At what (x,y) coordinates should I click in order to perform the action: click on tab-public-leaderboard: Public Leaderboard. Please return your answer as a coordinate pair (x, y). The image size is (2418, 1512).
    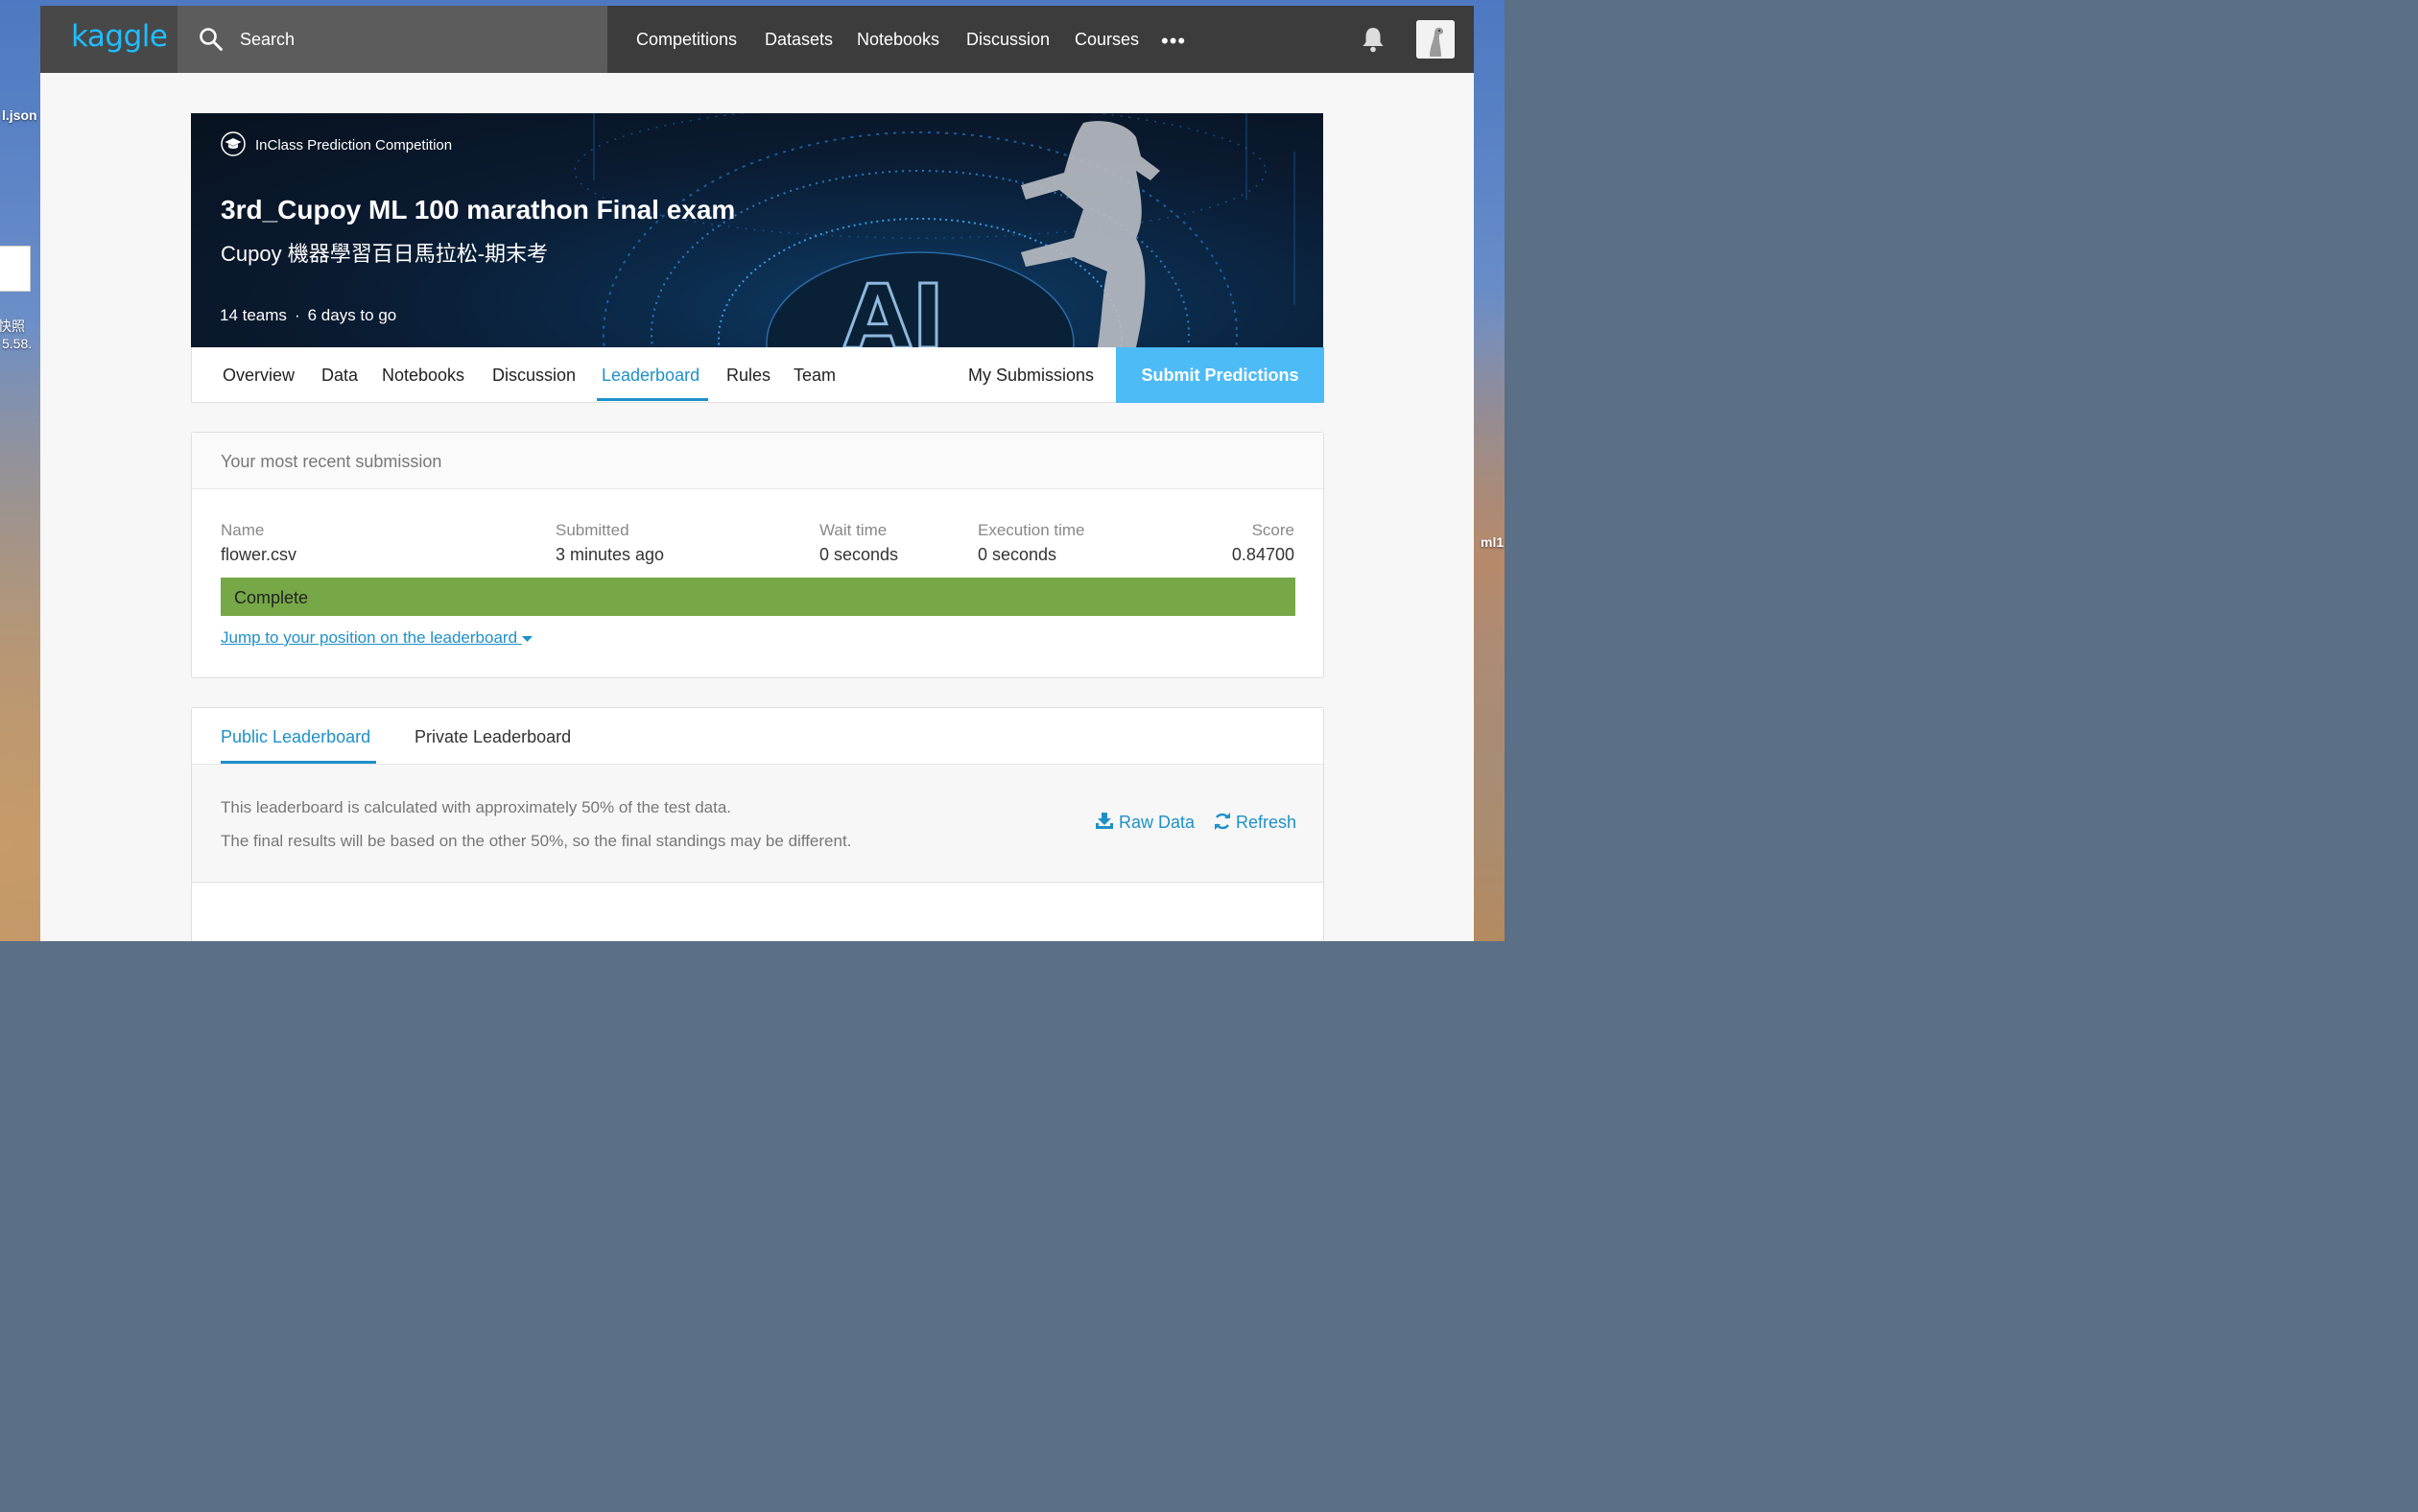
    Looking at the image, I should click on (295, 737).